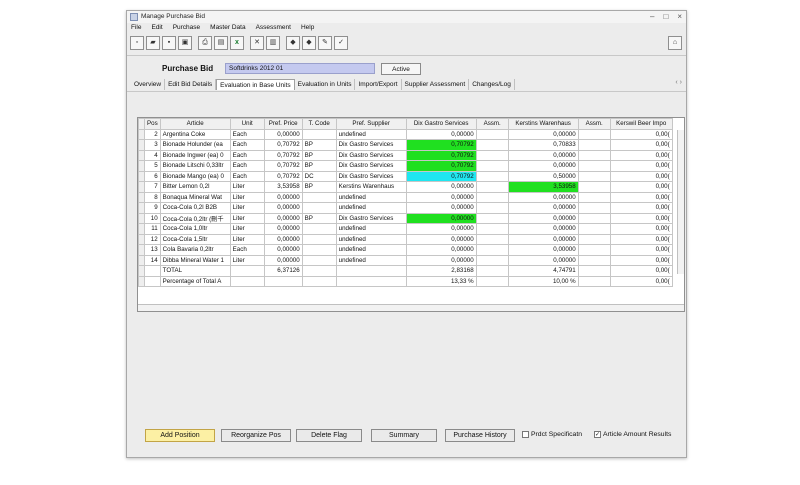  What do you see at coordinates (221, 43) in the screenshot?
I see `print-preview-icon: ▤` at bounding box center [221, 43].